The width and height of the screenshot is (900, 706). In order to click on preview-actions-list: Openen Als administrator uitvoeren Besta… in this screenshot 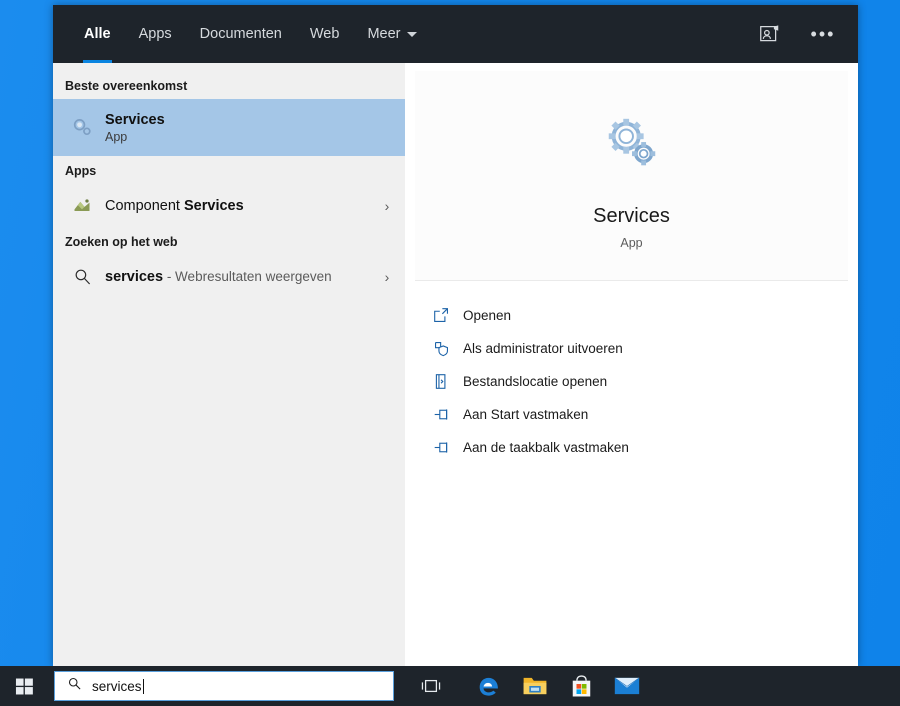, I will do `click(631, 372)`.